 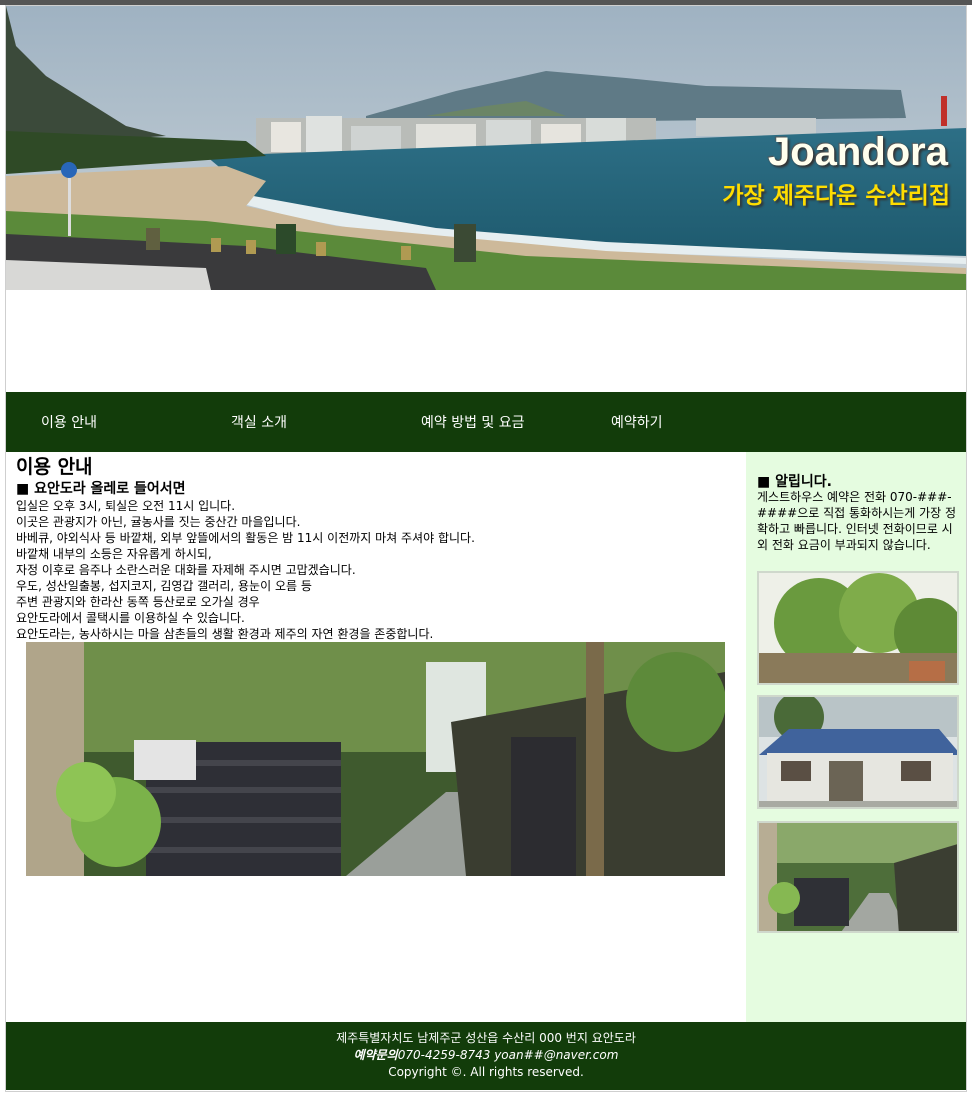 I want to click on nav-item-rooms: 객실 소개, so click(x=259, y=422).